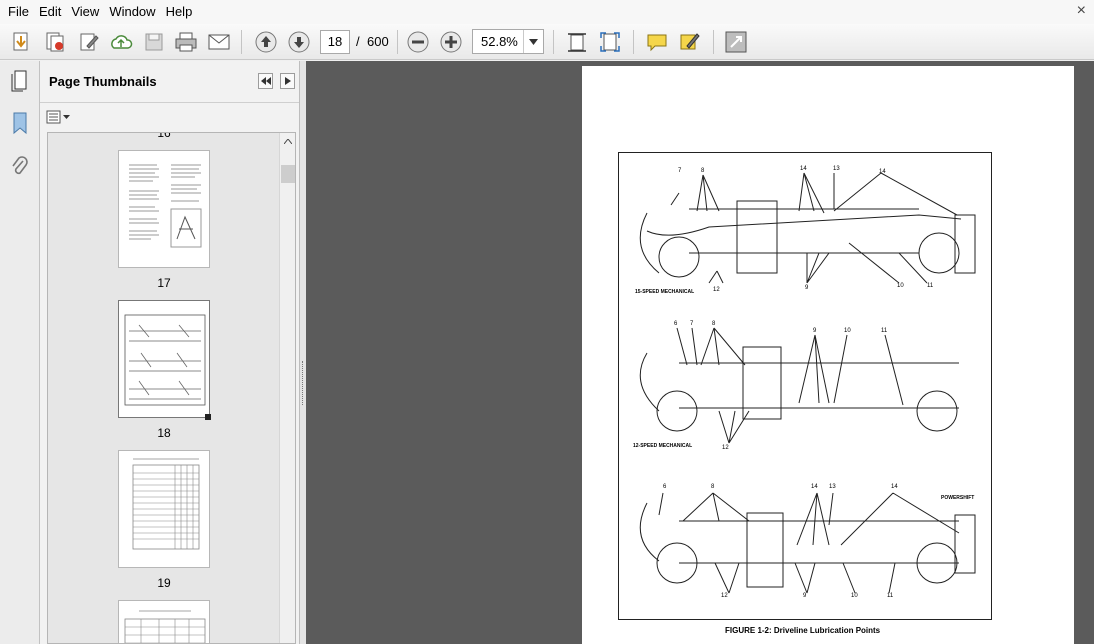 The width and height of the screenshot is (1094, 644). I want to click on comment-icon, so click(657, 43).